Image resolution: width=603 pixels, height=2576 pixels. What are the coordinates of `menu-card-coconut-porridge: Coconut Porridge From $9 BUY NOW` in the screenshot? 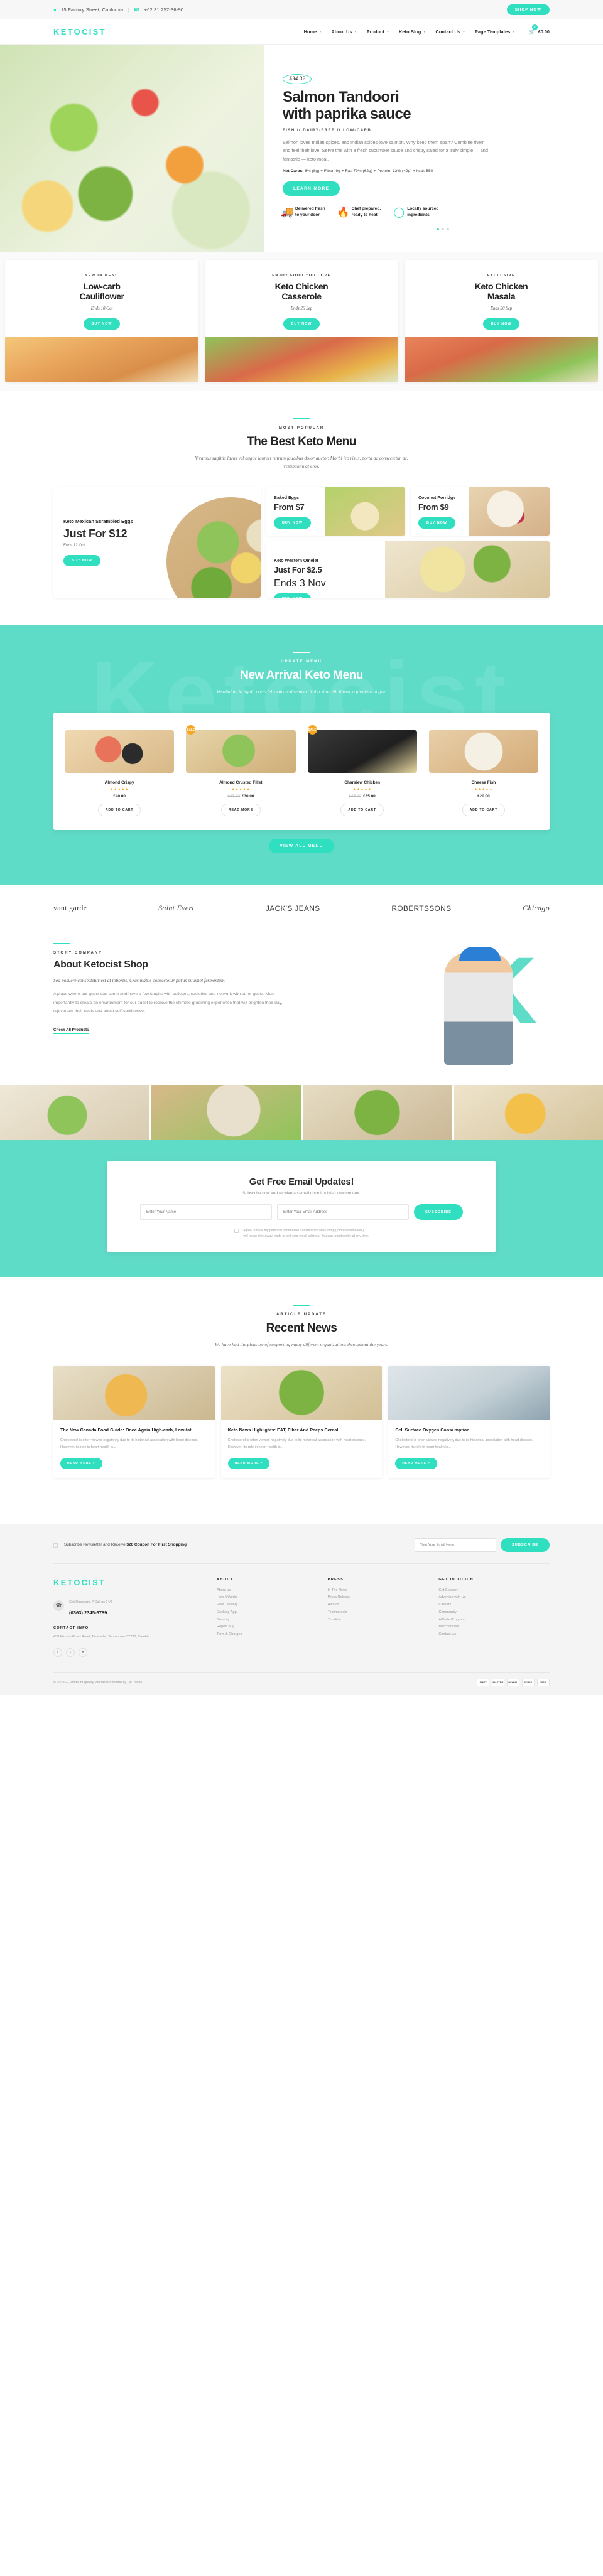 It's located at (481, 511).